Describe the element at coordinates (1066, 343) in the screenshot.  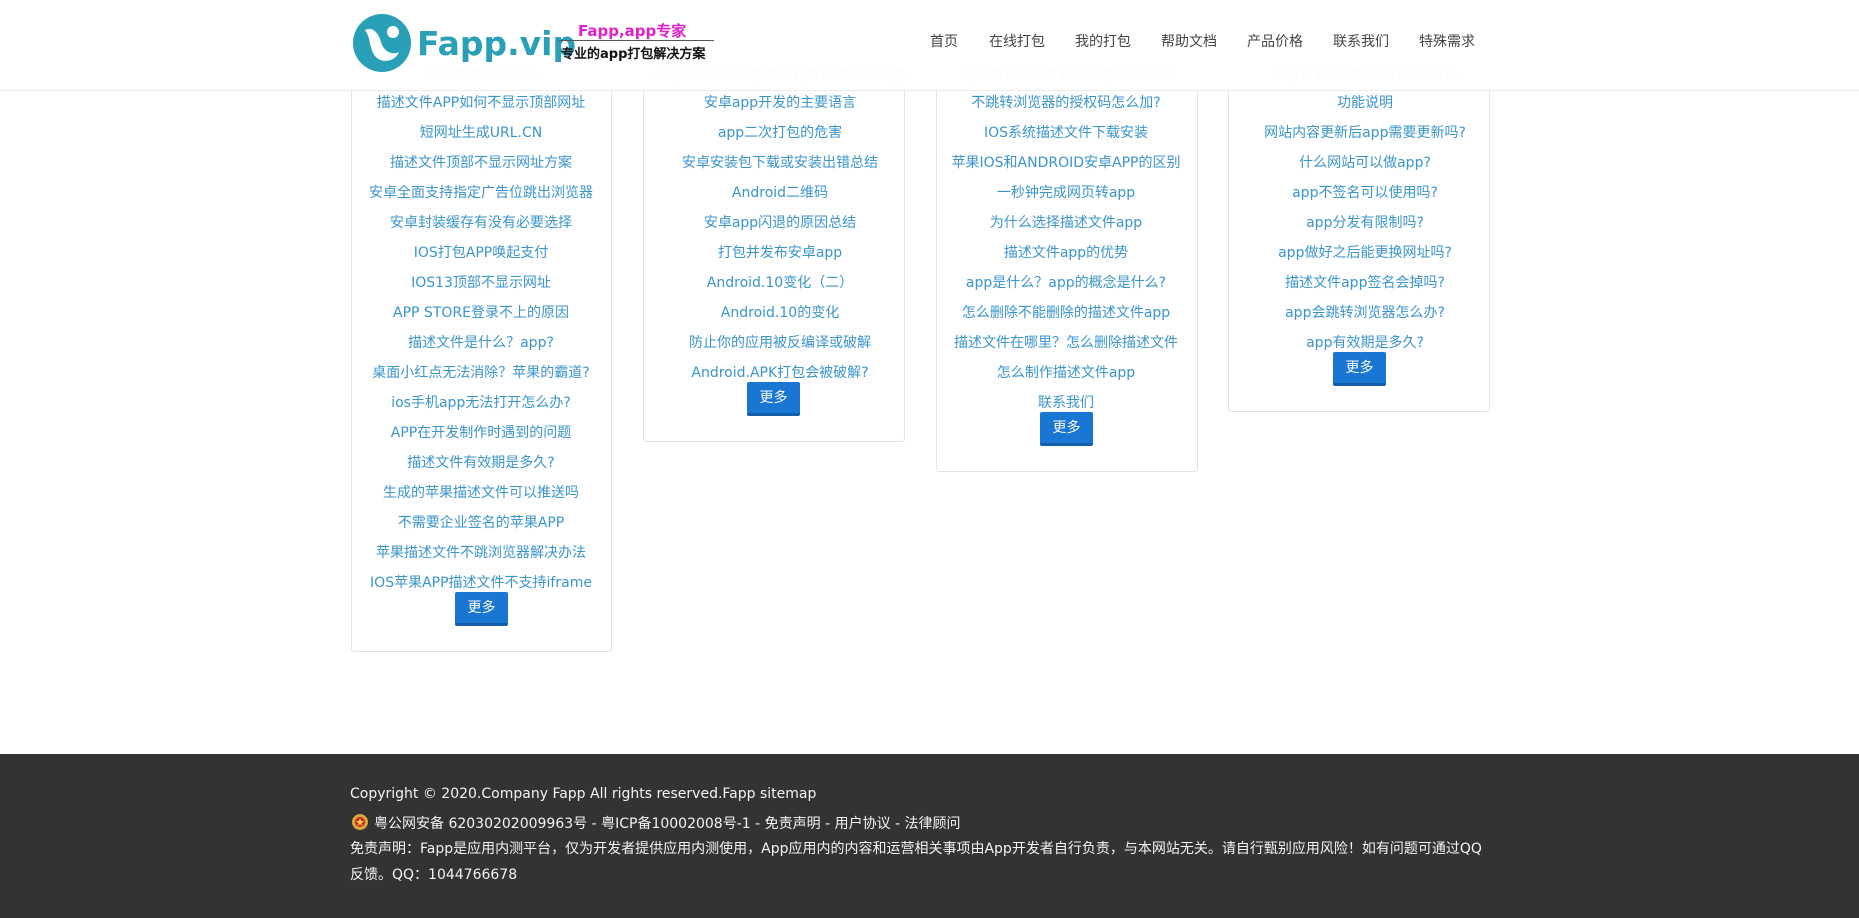
I see `help-link: 描述文件在哪里？怎么删除描述文件` at that location.